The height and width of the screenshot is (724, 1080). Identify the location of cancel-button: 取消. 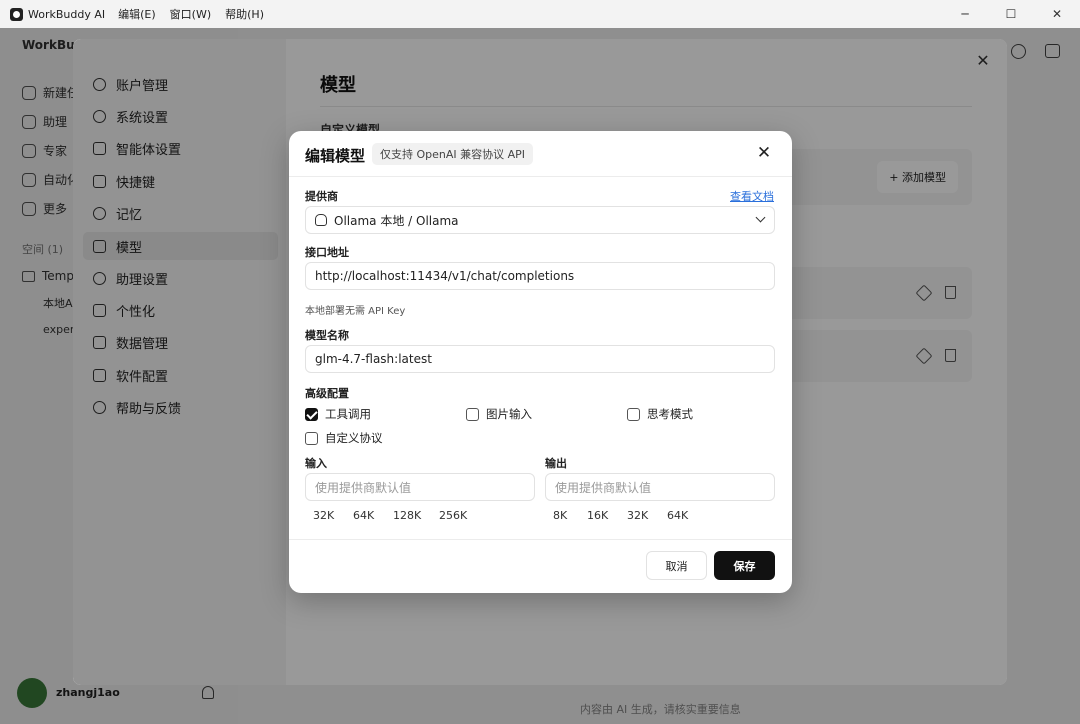
(676, 565).